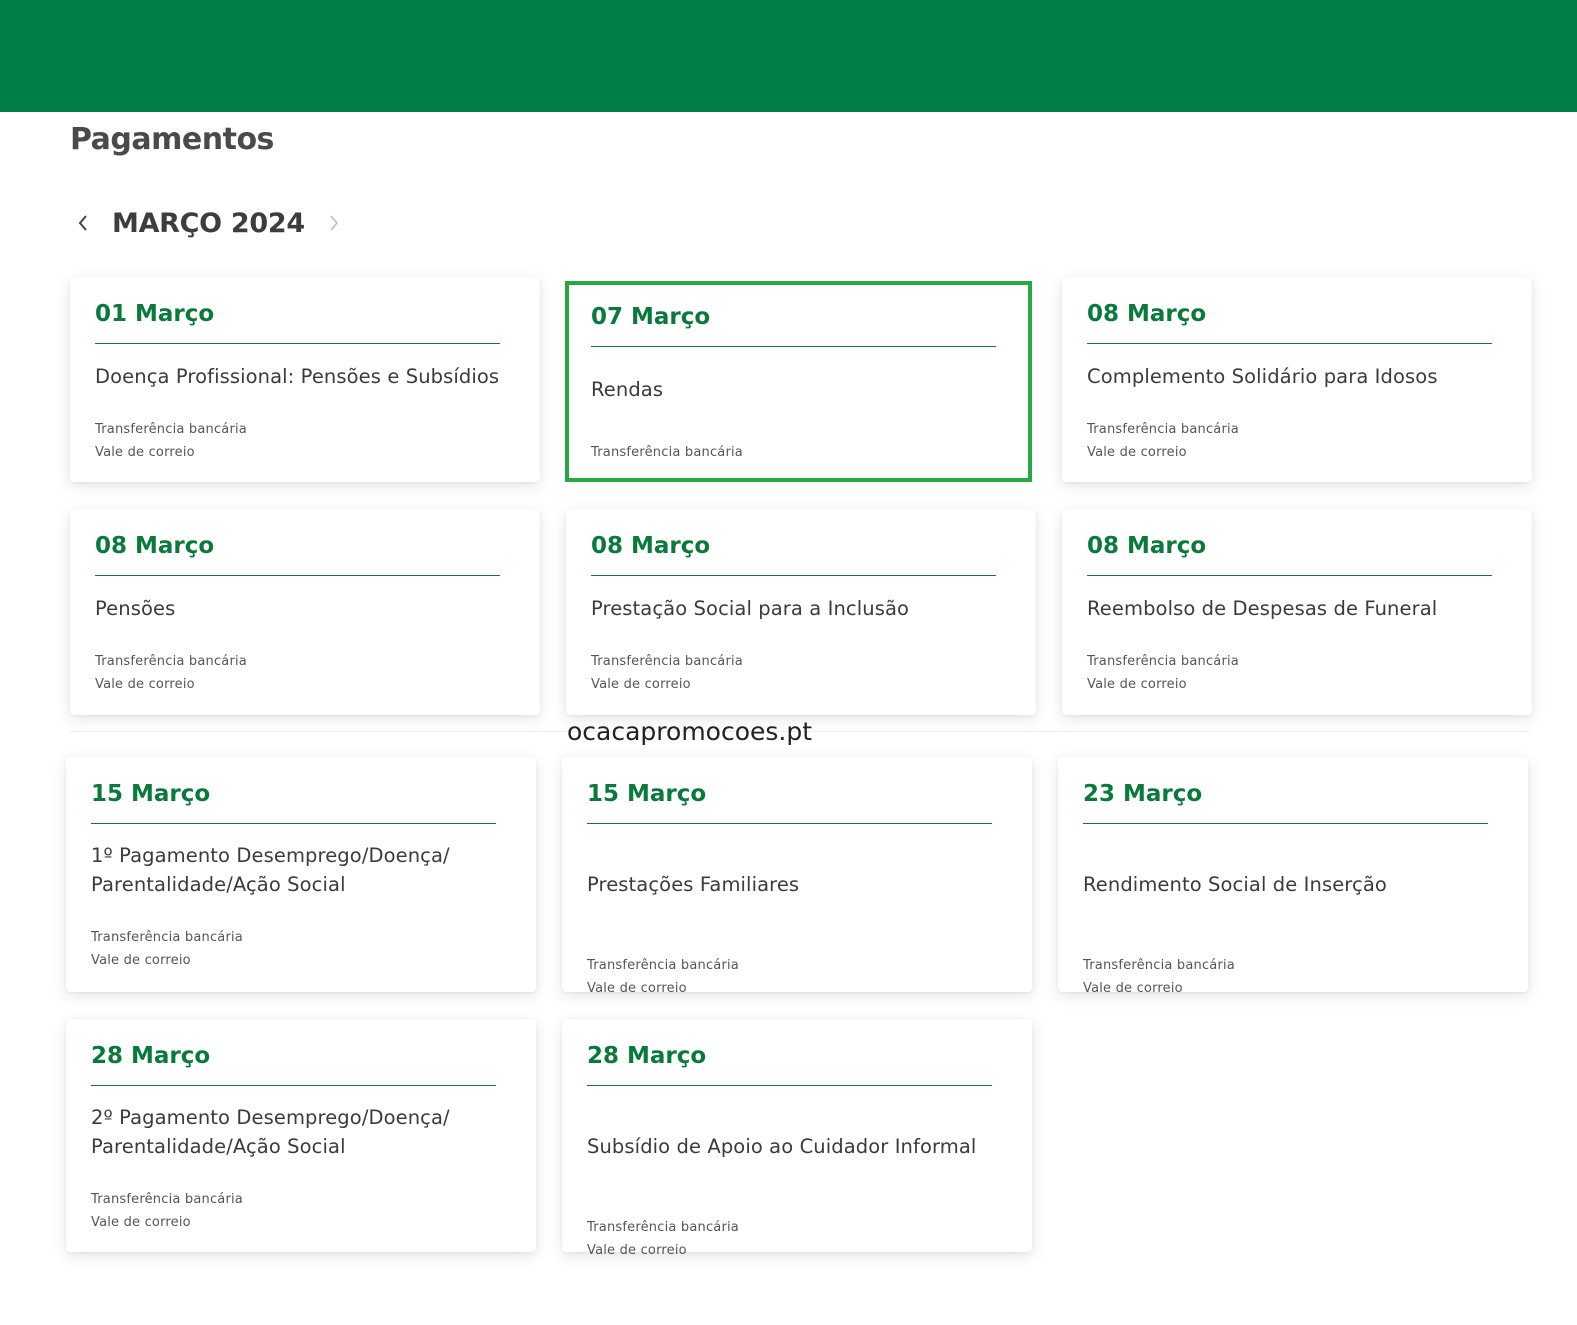 This screenshot has width=1577, height=1325. I want to click on payment-date: 01 Março, so click(155, 314).